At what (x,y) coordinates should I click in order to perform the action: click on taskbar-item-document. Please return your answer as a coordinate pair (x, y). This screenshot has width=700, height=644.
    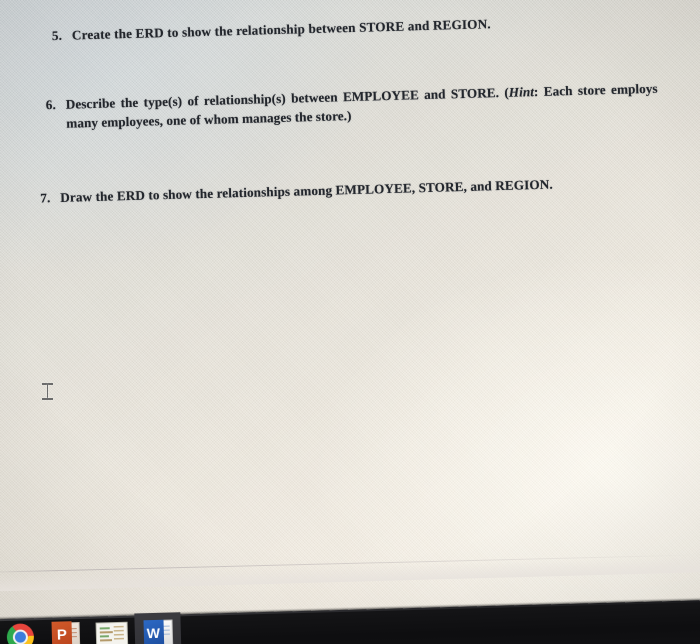
    Looking at the image, I should click on (111, 629).